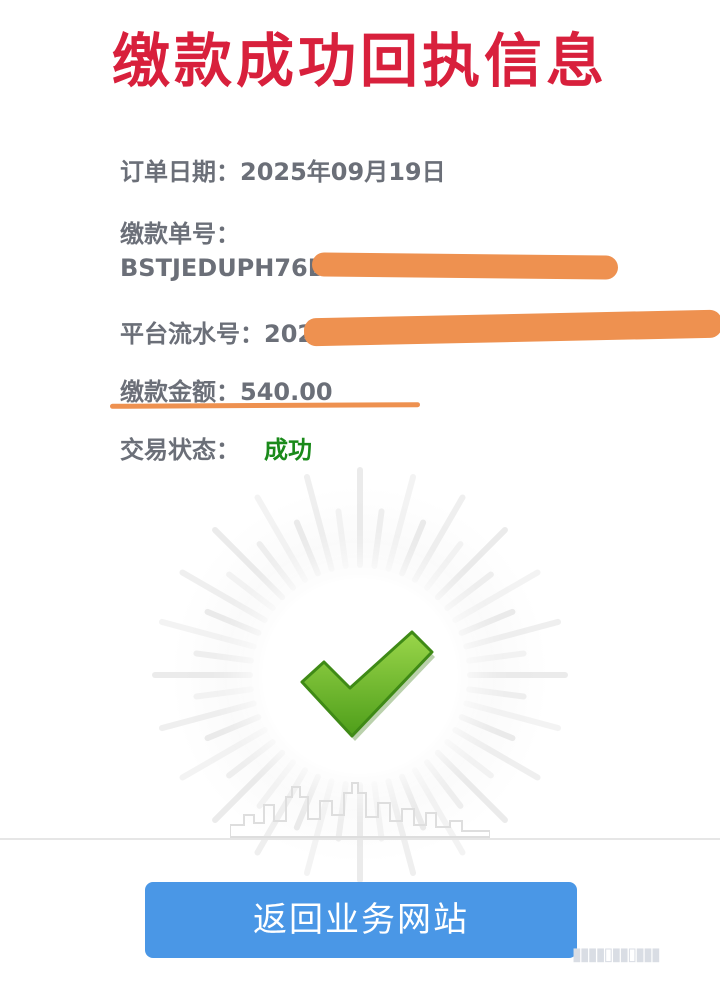  Describe the element at coordinates (180, 234) in the screenshot. I see `payment-no-label: 缴款单号：` at that location.